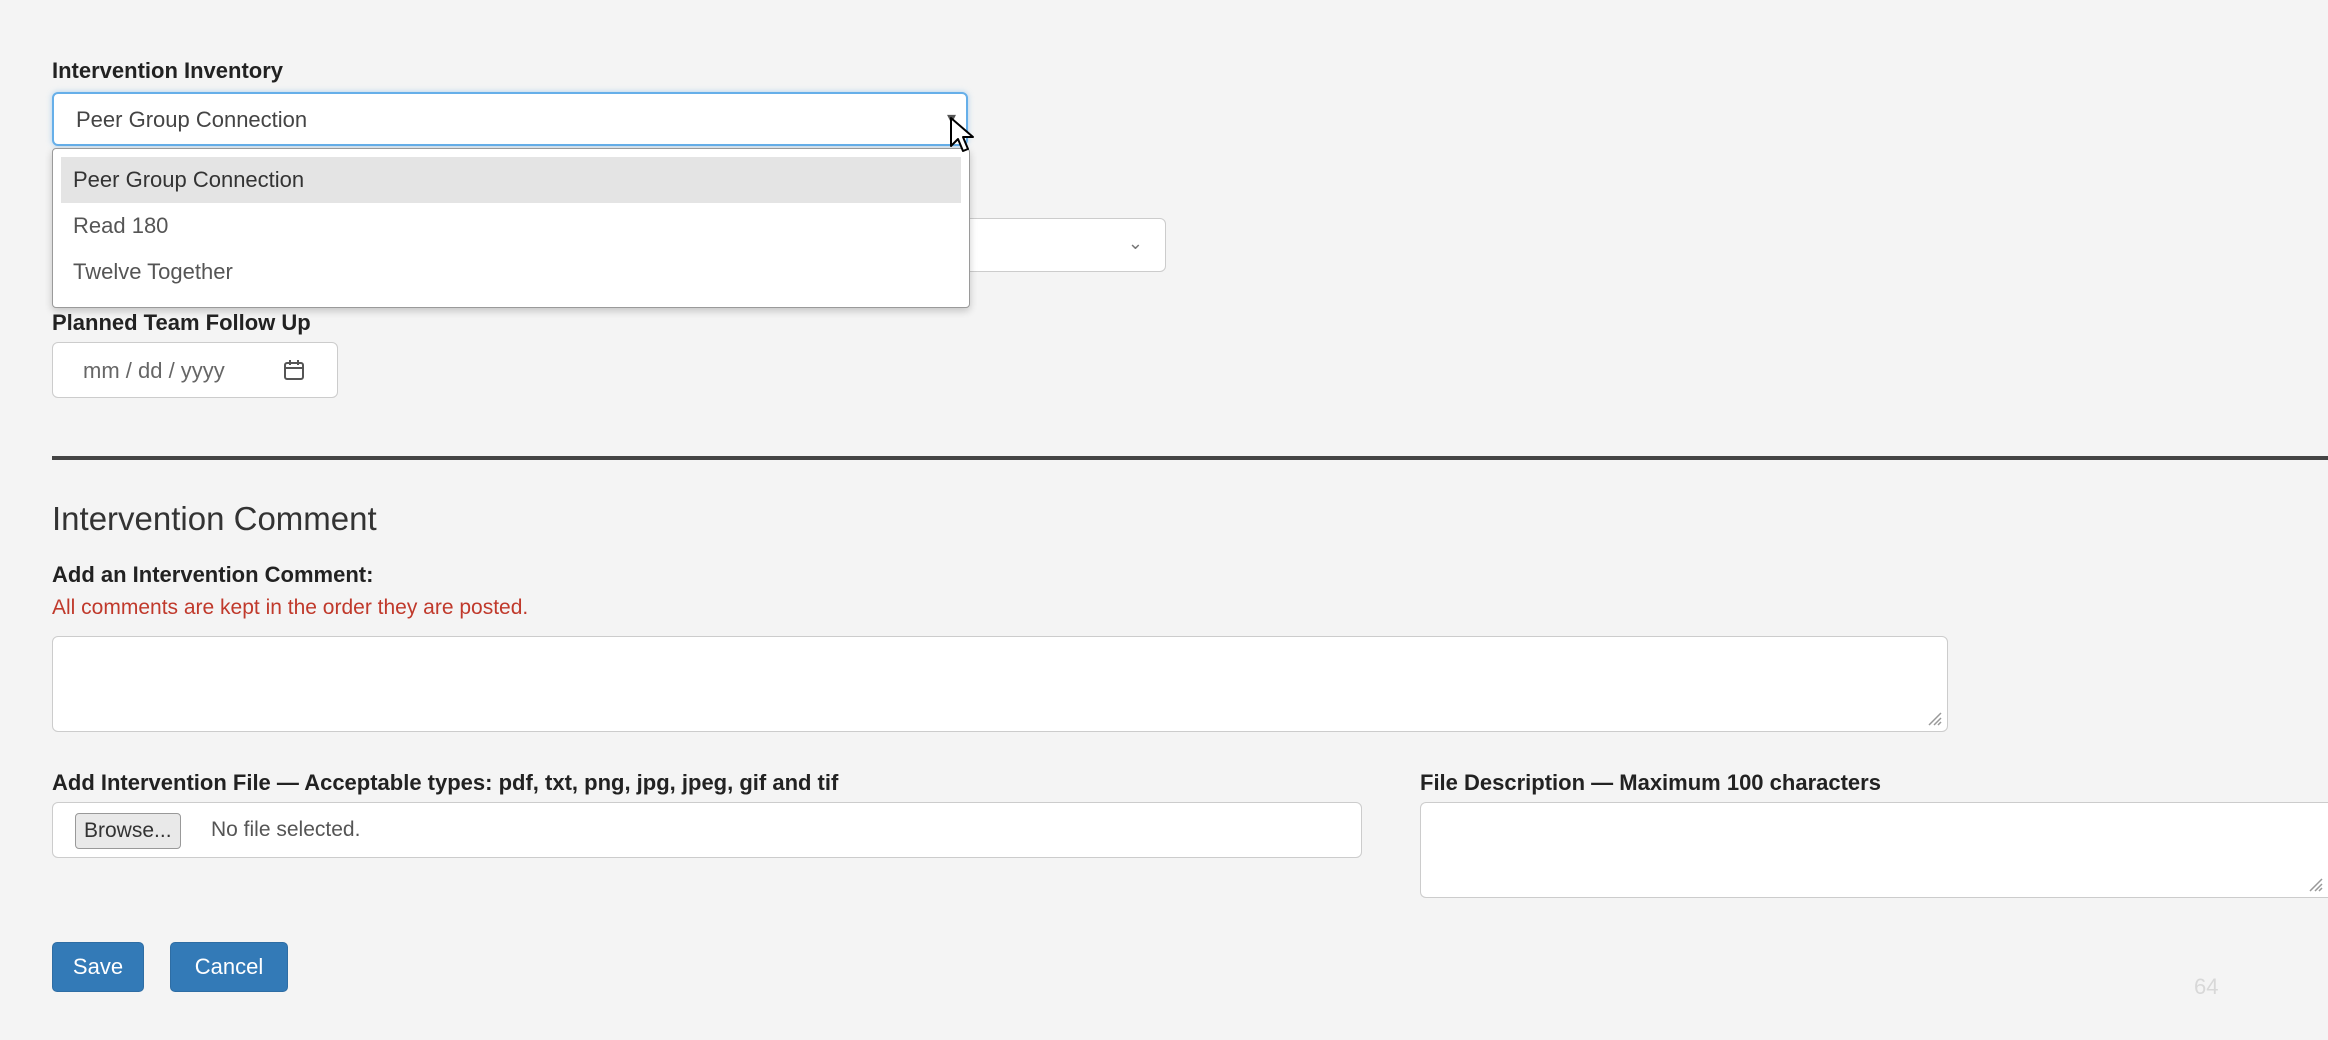 The image size is (2328, 1040). I want to click on add-comment-label: Add an Intervention Comment:, so click(213, 574).